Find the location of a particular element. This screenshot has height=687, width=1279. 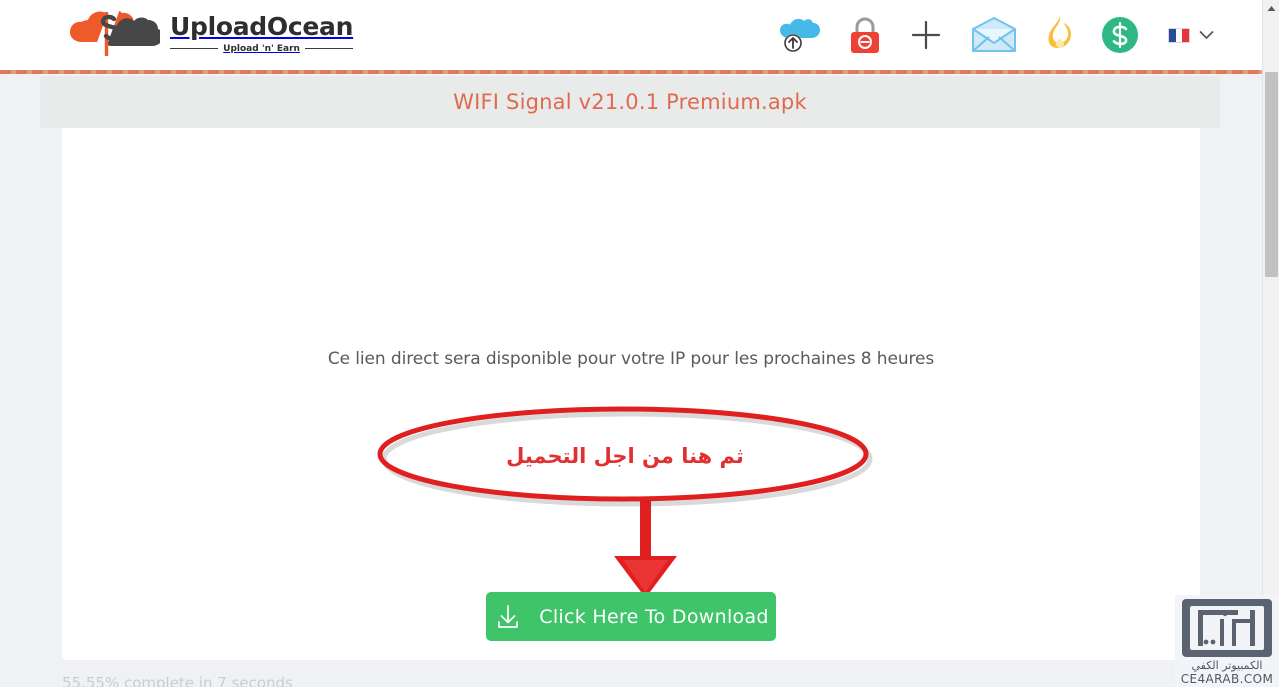

cloud-upload-icon is located at coordinates (799, 35).